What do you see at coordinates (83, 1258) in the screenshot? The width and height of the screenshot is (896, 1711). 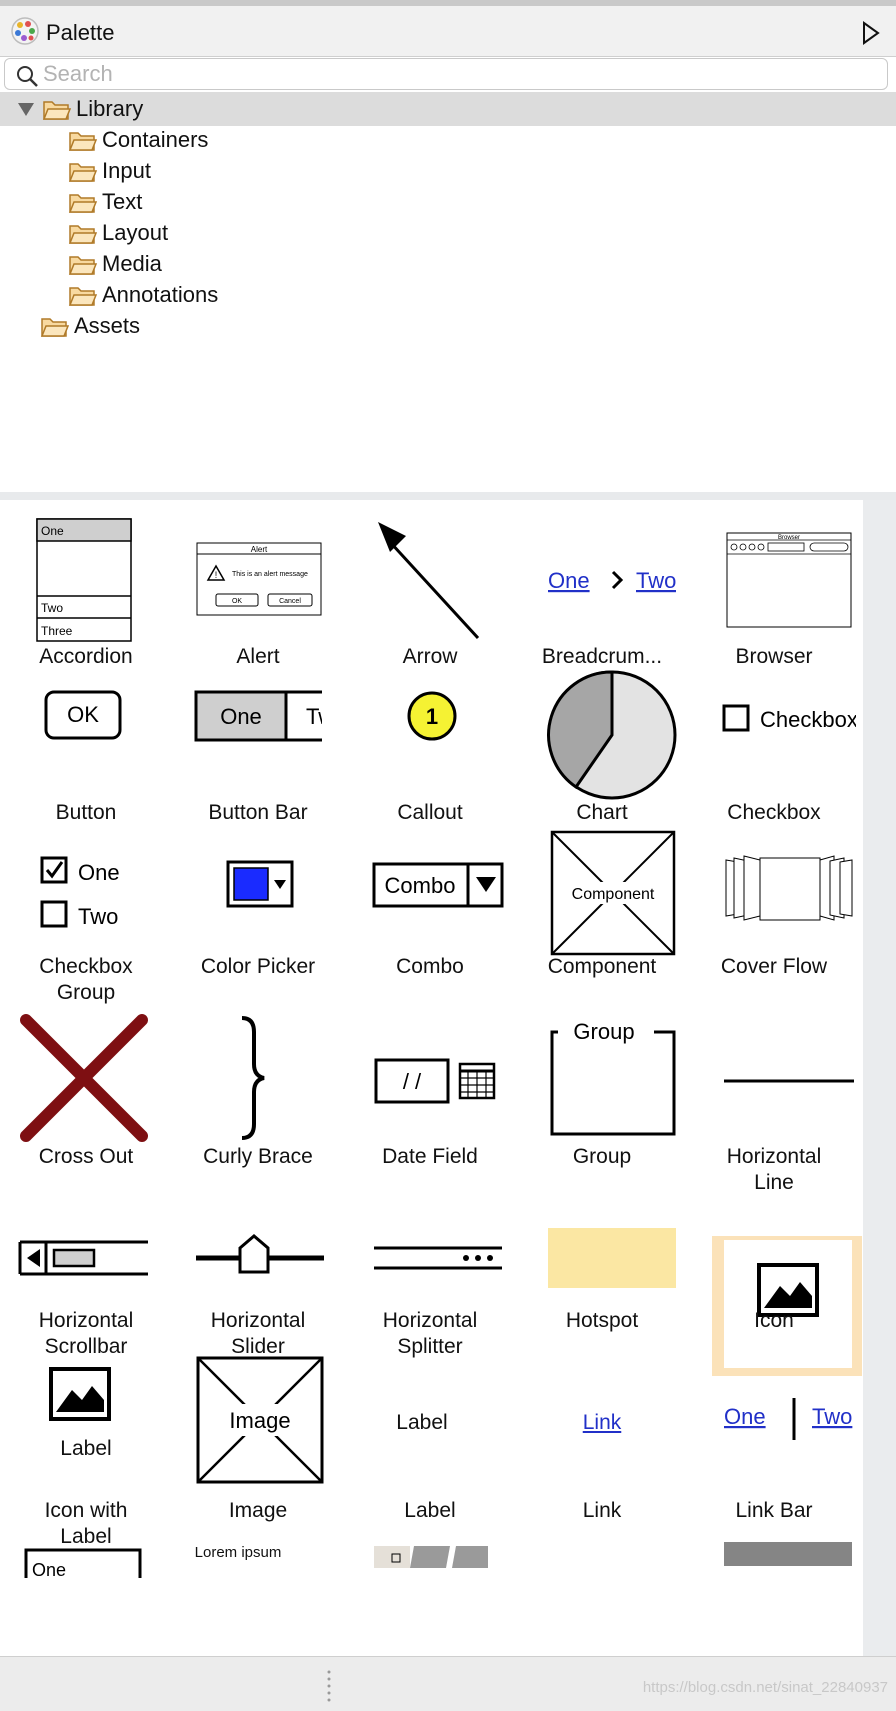 I see `horizontal-scrollbar-preview` at bounding box center [83, 1258].